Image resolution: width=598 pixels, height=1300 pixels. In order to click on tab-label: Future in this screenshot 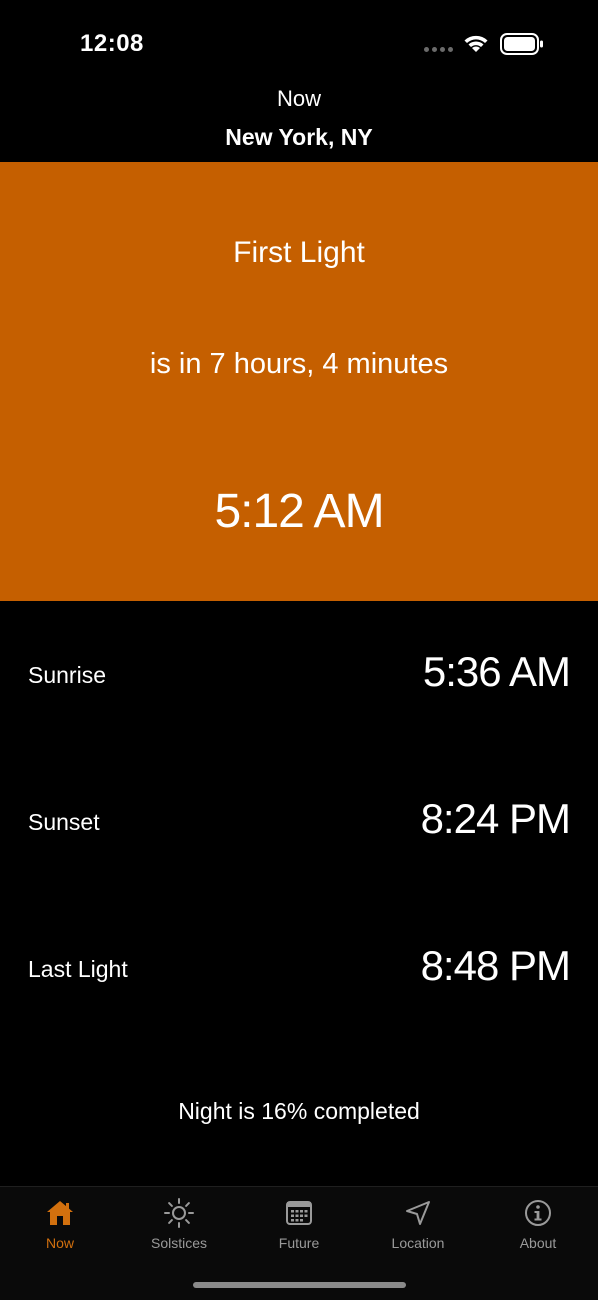, I will do `click(299, 1243)`.